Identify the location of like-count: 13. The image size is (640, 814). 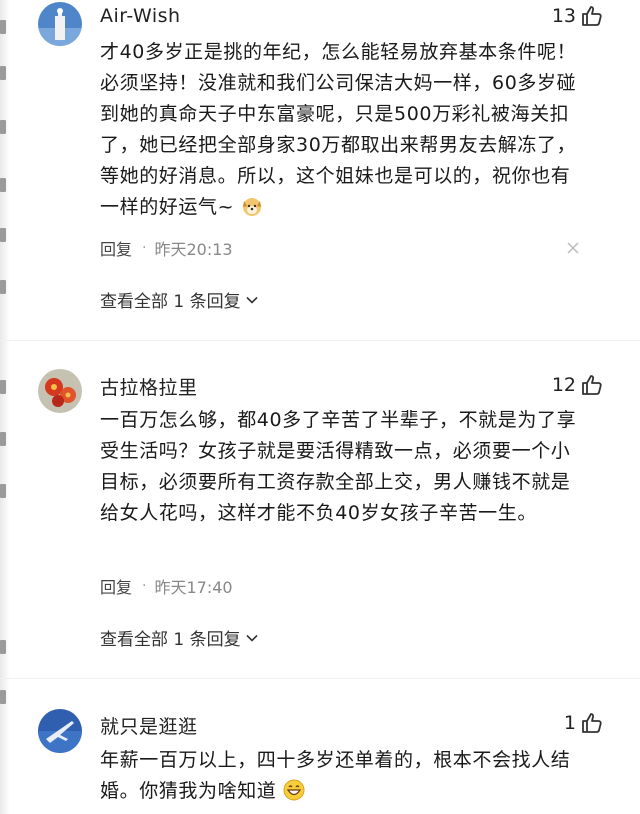
(563, 16).